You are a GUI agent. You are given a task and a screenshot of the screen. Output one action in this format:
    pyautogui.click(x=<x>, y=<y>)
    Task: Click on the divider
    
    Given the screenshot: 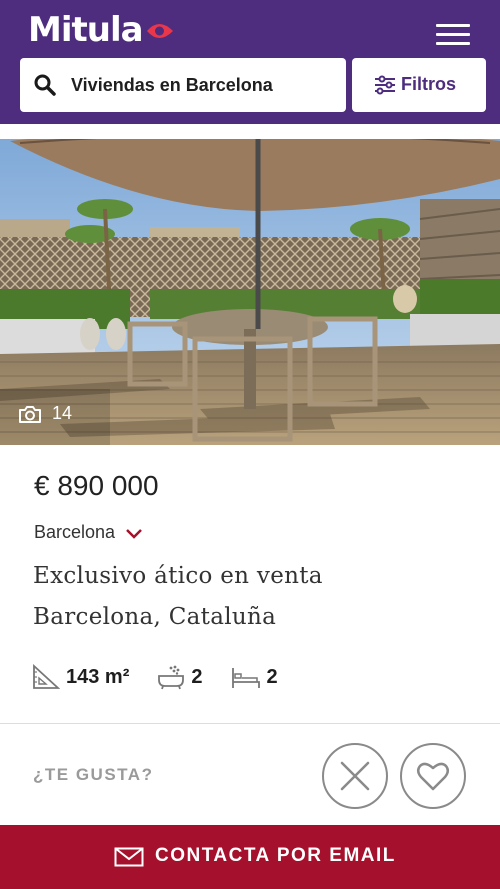 What is the action you would take?
    pyautogui.click(x=250, y=723)
    